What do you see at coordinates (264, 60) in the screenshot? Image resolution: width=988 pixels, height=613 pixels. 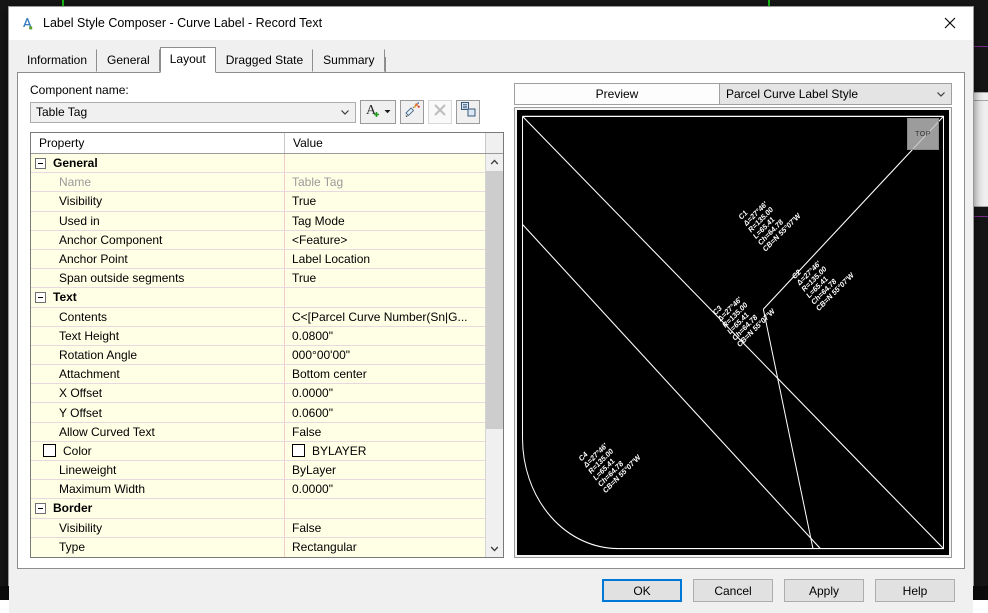 I see `tab-dragged-state: Dragged State` at bounding box center [264, 60].